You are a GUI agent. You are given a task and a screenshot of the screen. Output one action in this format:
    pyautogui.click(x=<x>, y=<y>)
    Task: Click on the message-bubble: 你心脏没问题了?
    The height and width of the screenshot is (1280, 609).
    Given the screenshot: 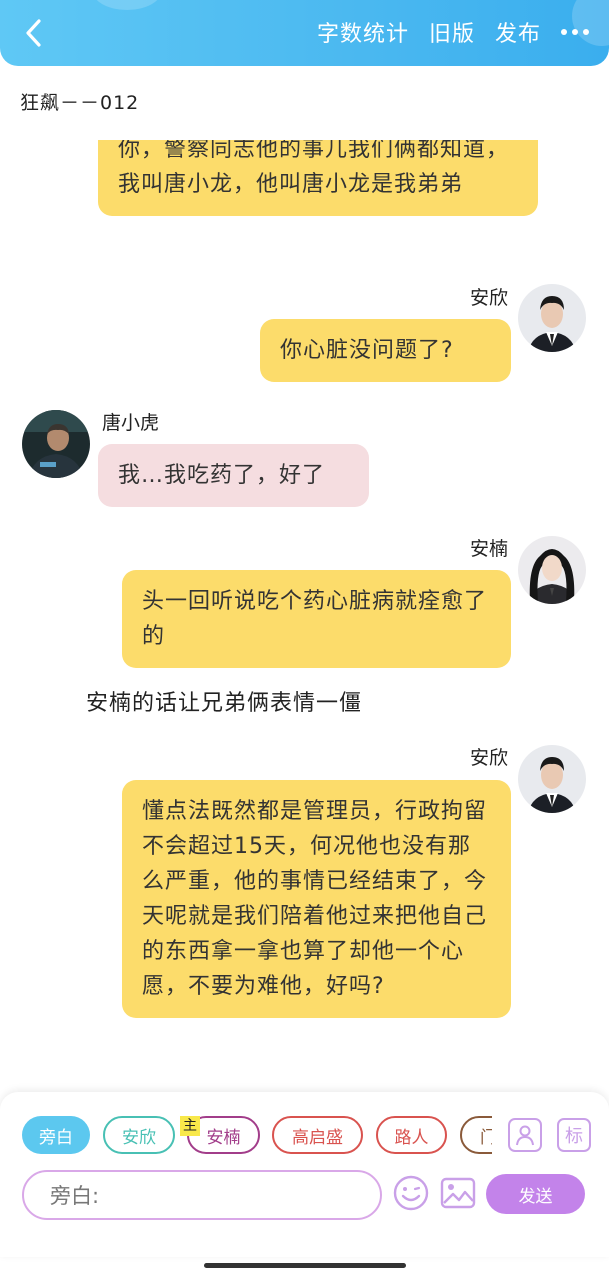 What is the action you would take?
    pyautogui.click(x=385, y=350)
    